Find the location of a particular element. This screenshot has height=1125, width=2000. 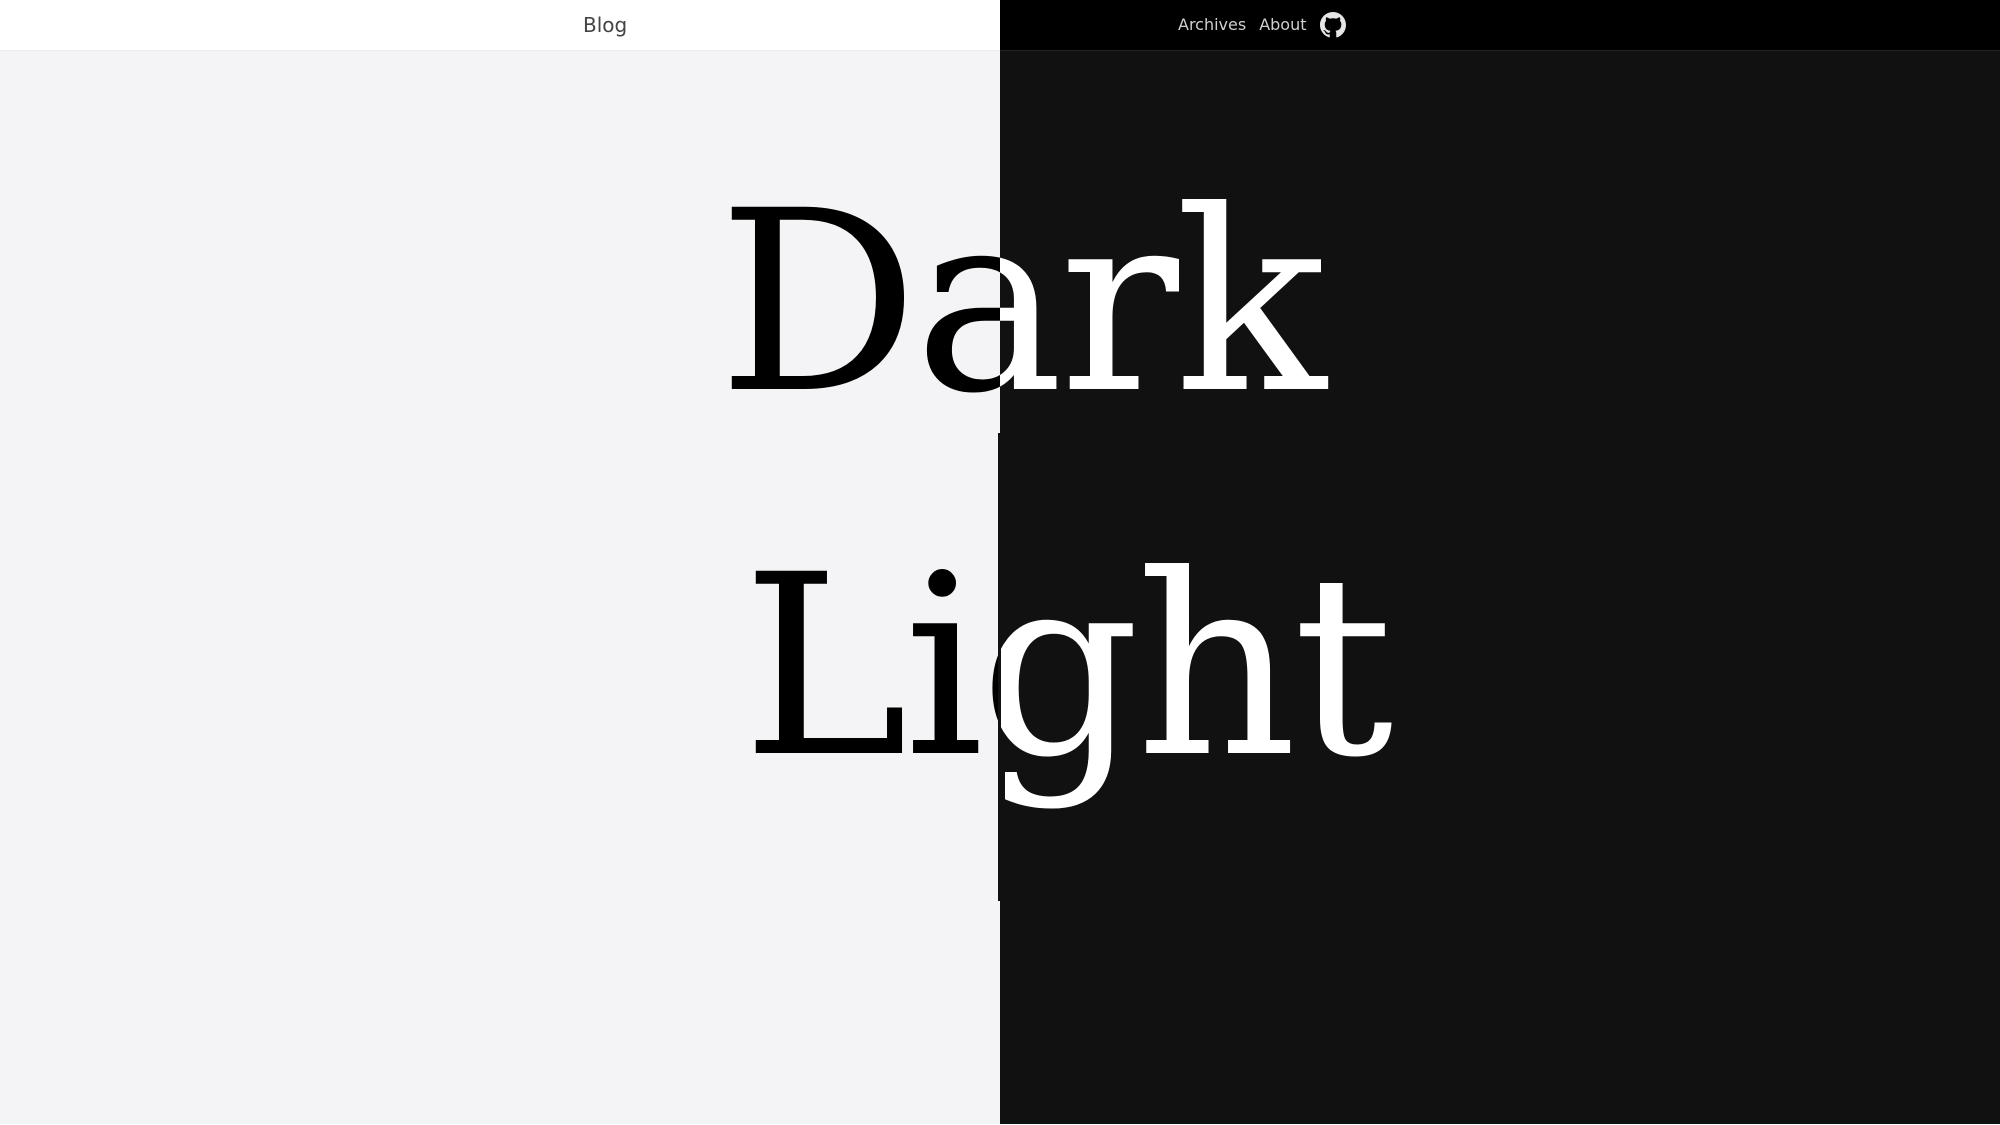

hero-word-dark: Dark is located at coordinates (859, 302).